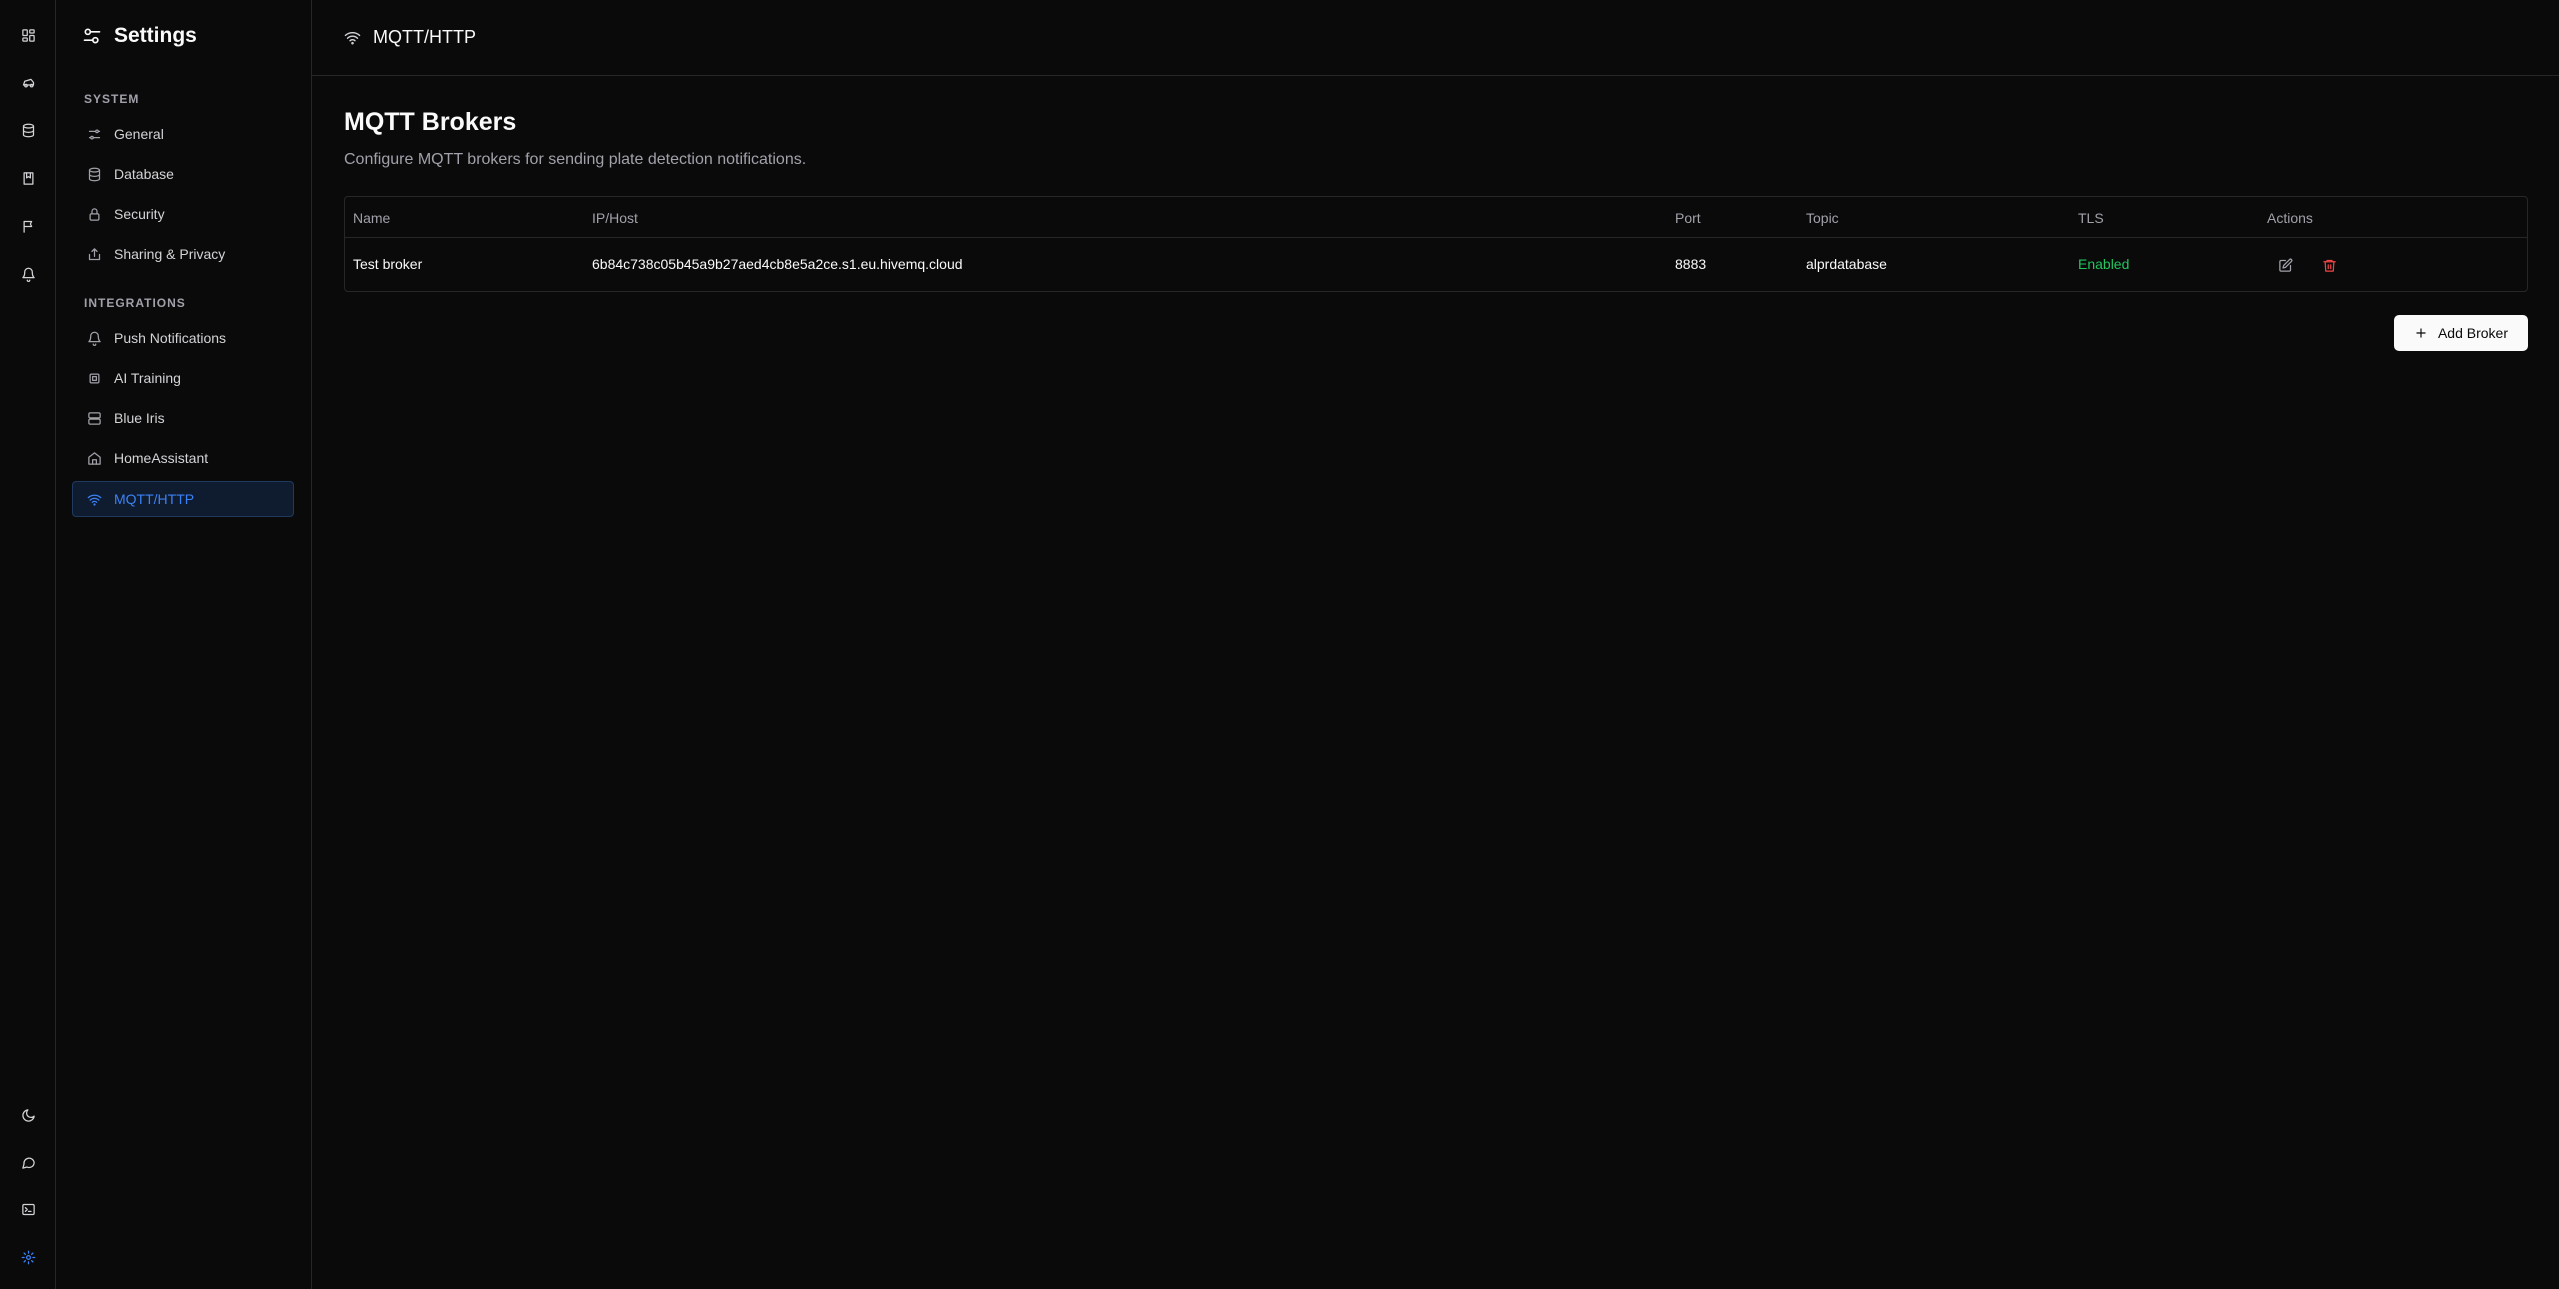 This screenshot has width=2559, height=1289. Describe the element at coordinates (28, 82) in the screenshot. I see `car-icon` at that location.